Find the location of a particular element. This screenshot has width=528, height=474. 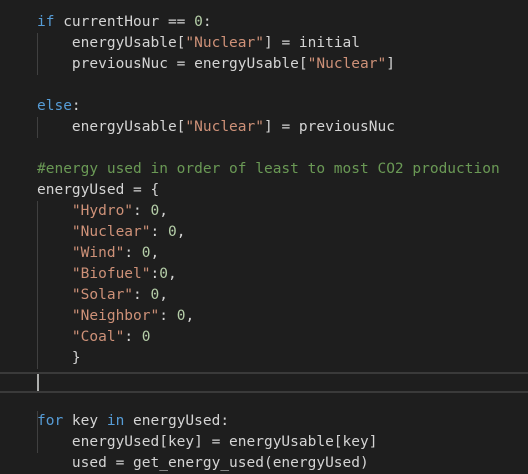

code-line: energyUsable["Nuclear"] = initial is located at coordinates (264, 43).